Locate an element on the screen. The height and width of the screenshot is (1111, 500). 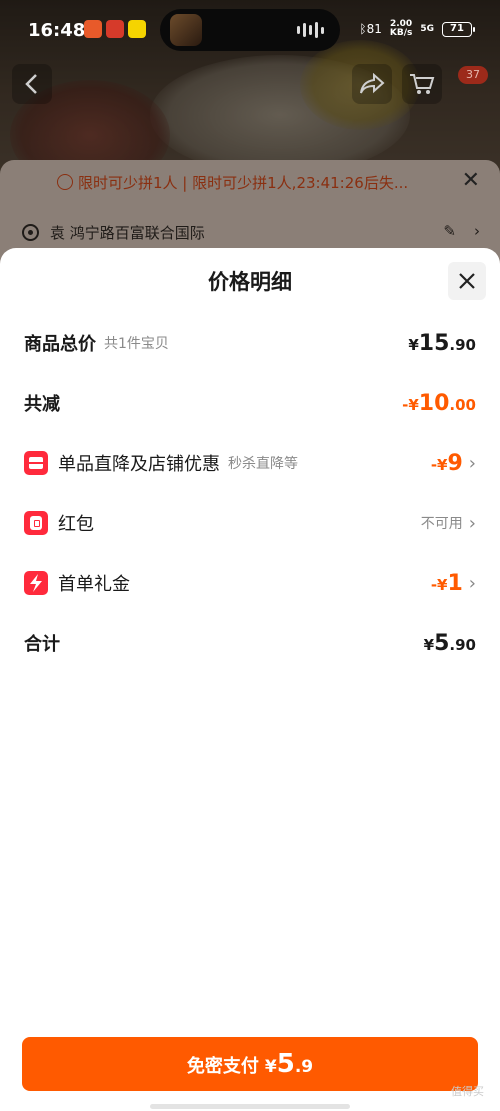
cart-icon is located at coordinates (422, 84).